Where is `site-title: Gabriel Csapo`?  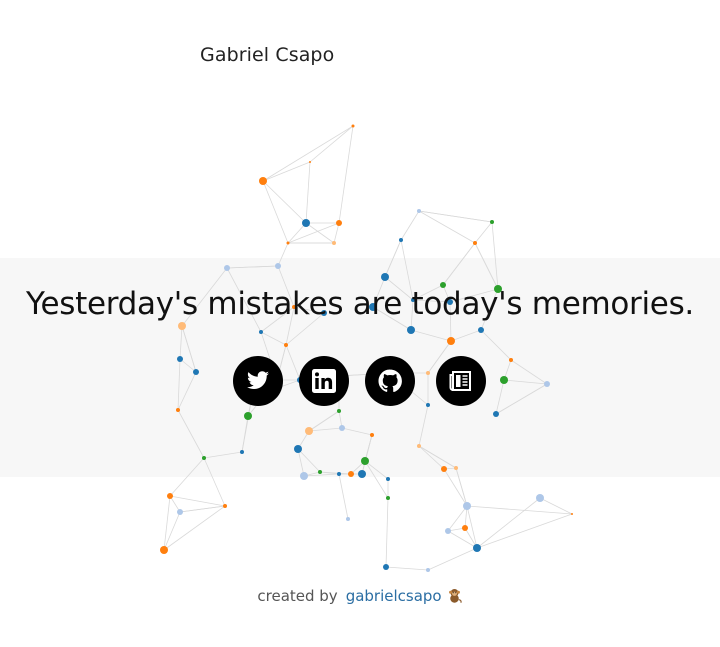
site-title: Gabriel Csapo is located at coordinates (267, 55).